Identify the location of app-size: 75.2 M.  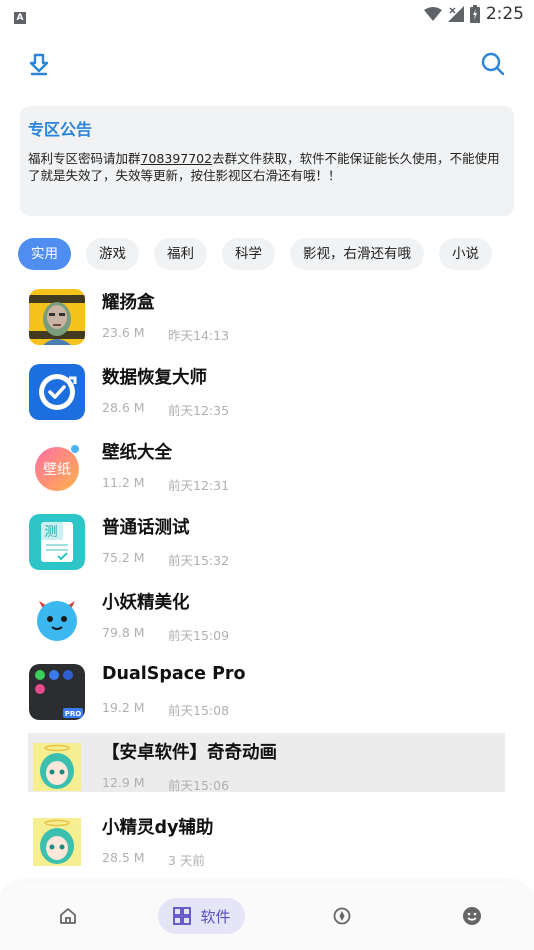
(123, 557).